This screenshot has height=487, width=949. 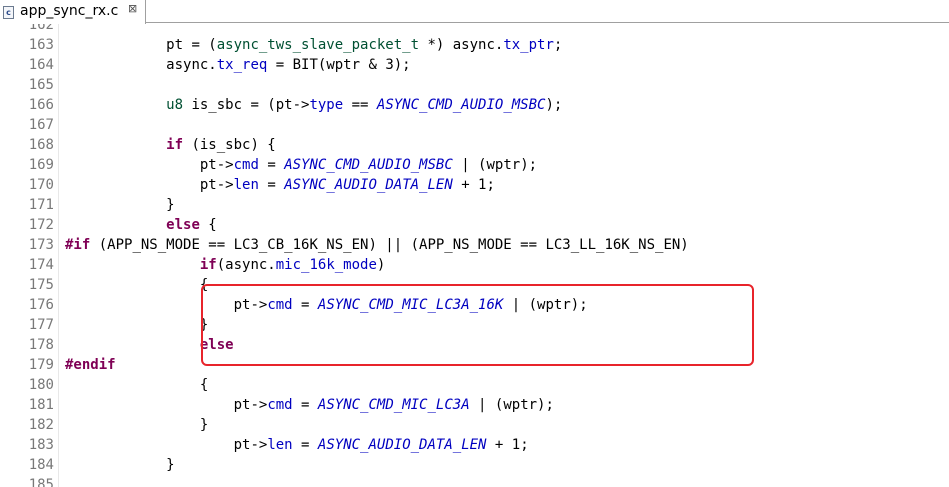 What do you see at coordinates (41, 225) in the screenshot?
I see `line-number: 172` at bounding box center [41, 225].